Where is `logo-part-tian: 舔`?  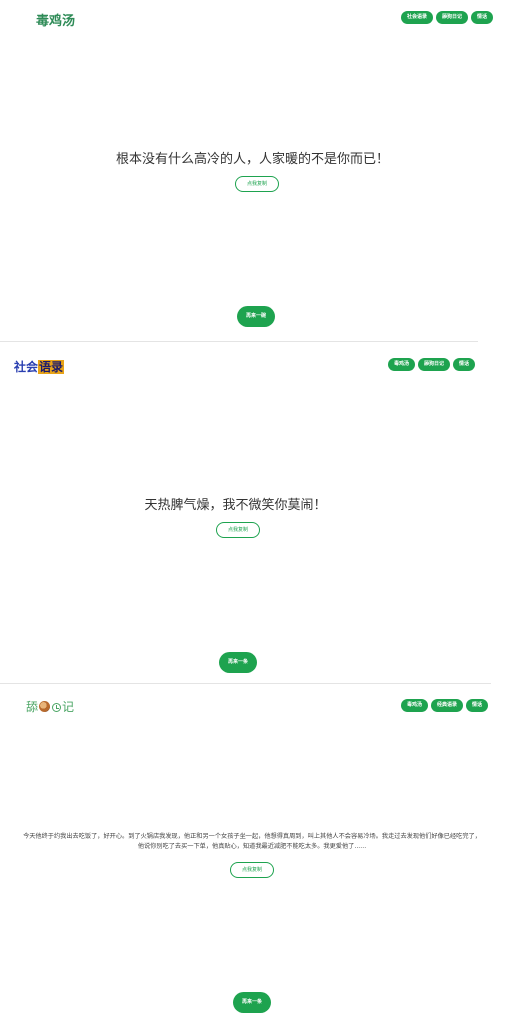 logo-part-tian: 舔 is located at coordinates (32, 707).